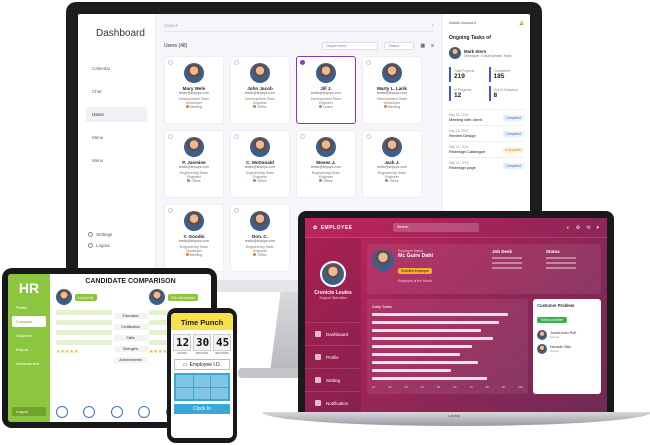  I want to click on stat-value: 8, so click(495, 95).